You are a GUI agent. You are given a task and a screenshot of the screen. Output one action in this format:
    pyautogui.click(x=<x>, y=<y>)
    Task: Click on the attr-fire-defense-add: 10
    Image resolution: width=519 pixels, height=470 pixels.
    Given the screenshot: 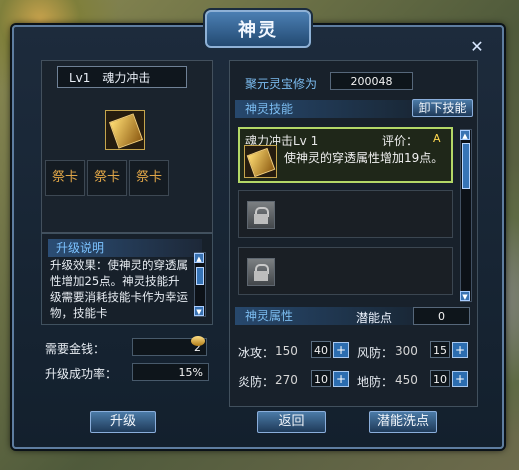 What is the action you would take?
    pyautogui.click(x=321, y=378)
    